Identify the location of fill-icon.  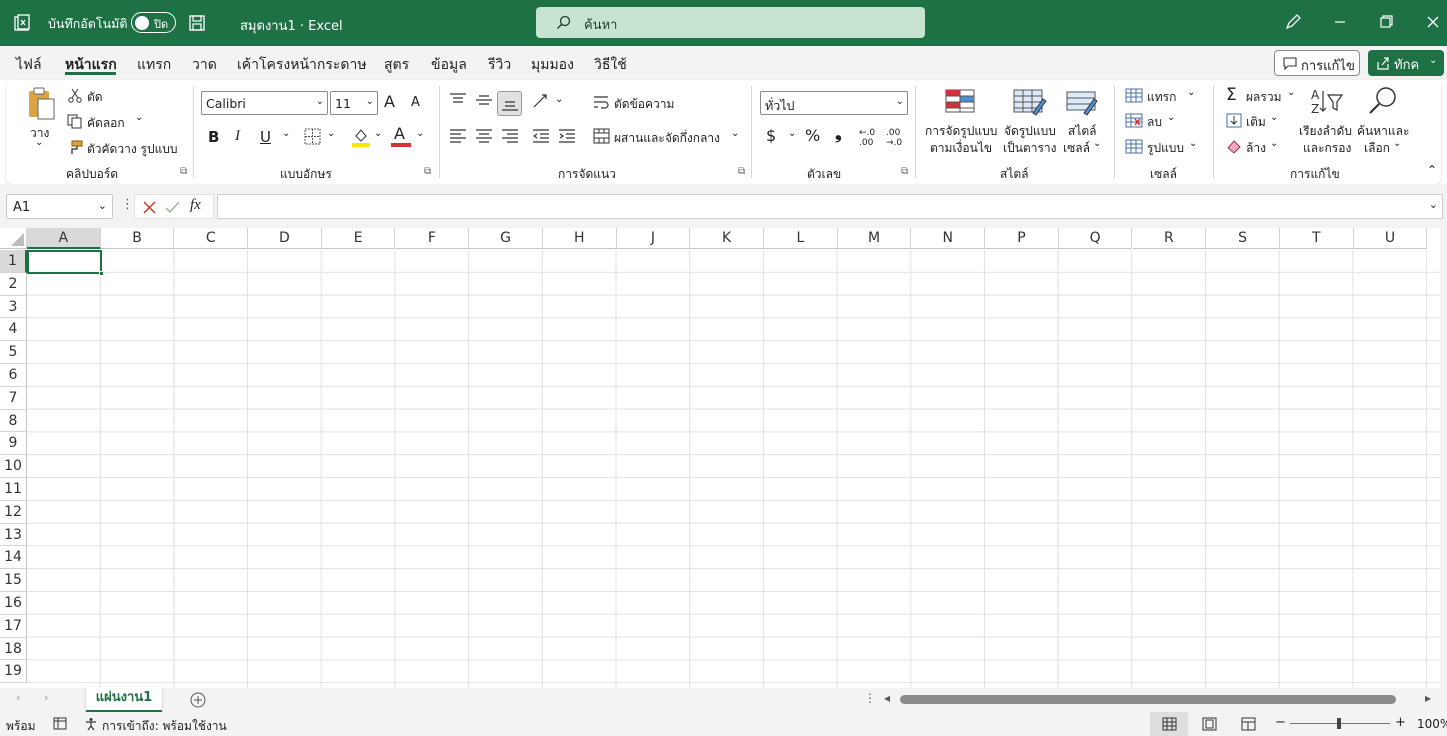
(1234, 120).